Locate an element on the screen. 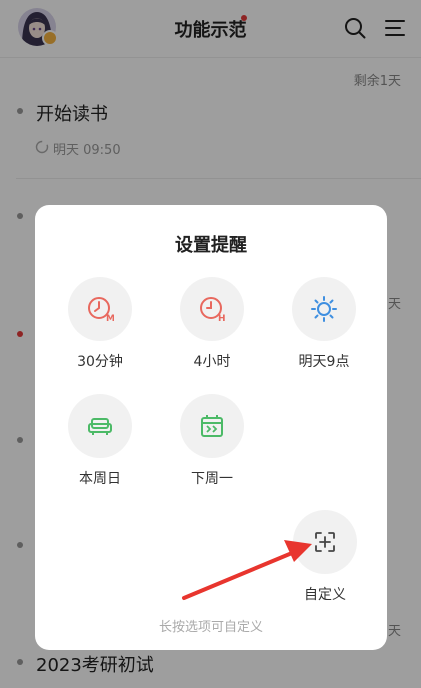  dialog-hint: 长按选项可自定义 is located at coordinates (210, 627).